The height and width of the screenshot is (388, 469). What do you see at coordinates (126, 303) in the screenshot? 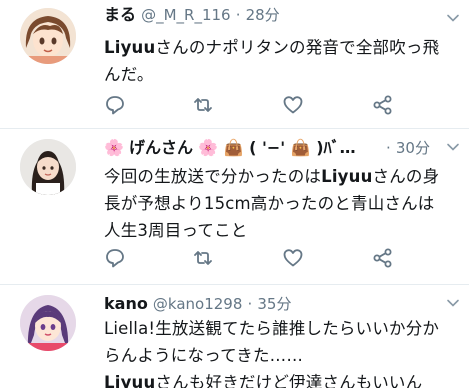
I see `display-name: kano` at bounding box center [126, 303].